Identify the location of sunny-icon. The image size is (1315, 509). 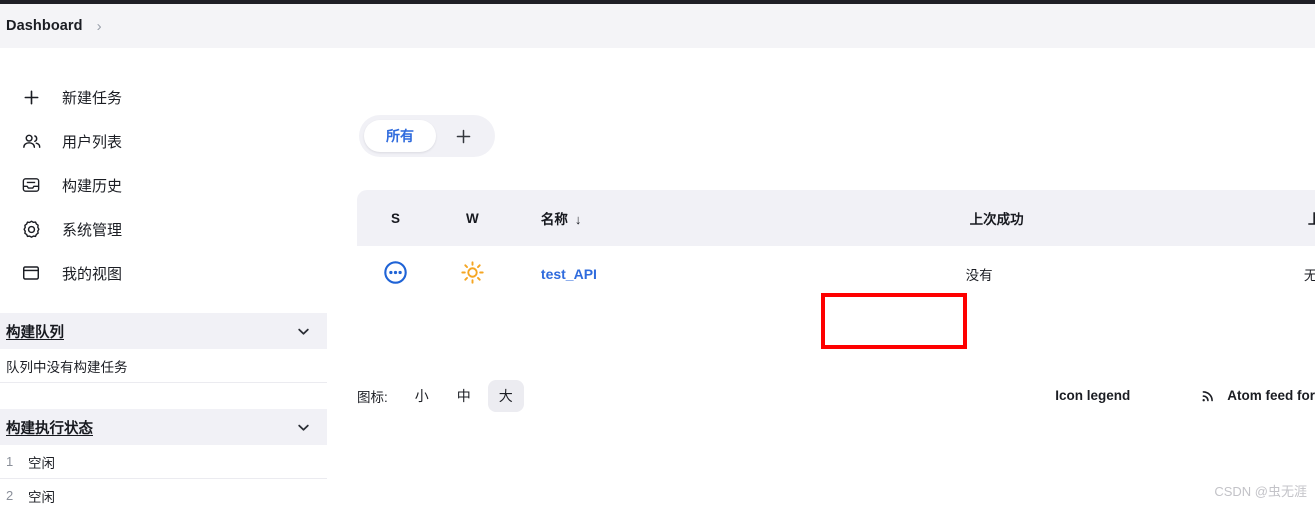
(472, 272).